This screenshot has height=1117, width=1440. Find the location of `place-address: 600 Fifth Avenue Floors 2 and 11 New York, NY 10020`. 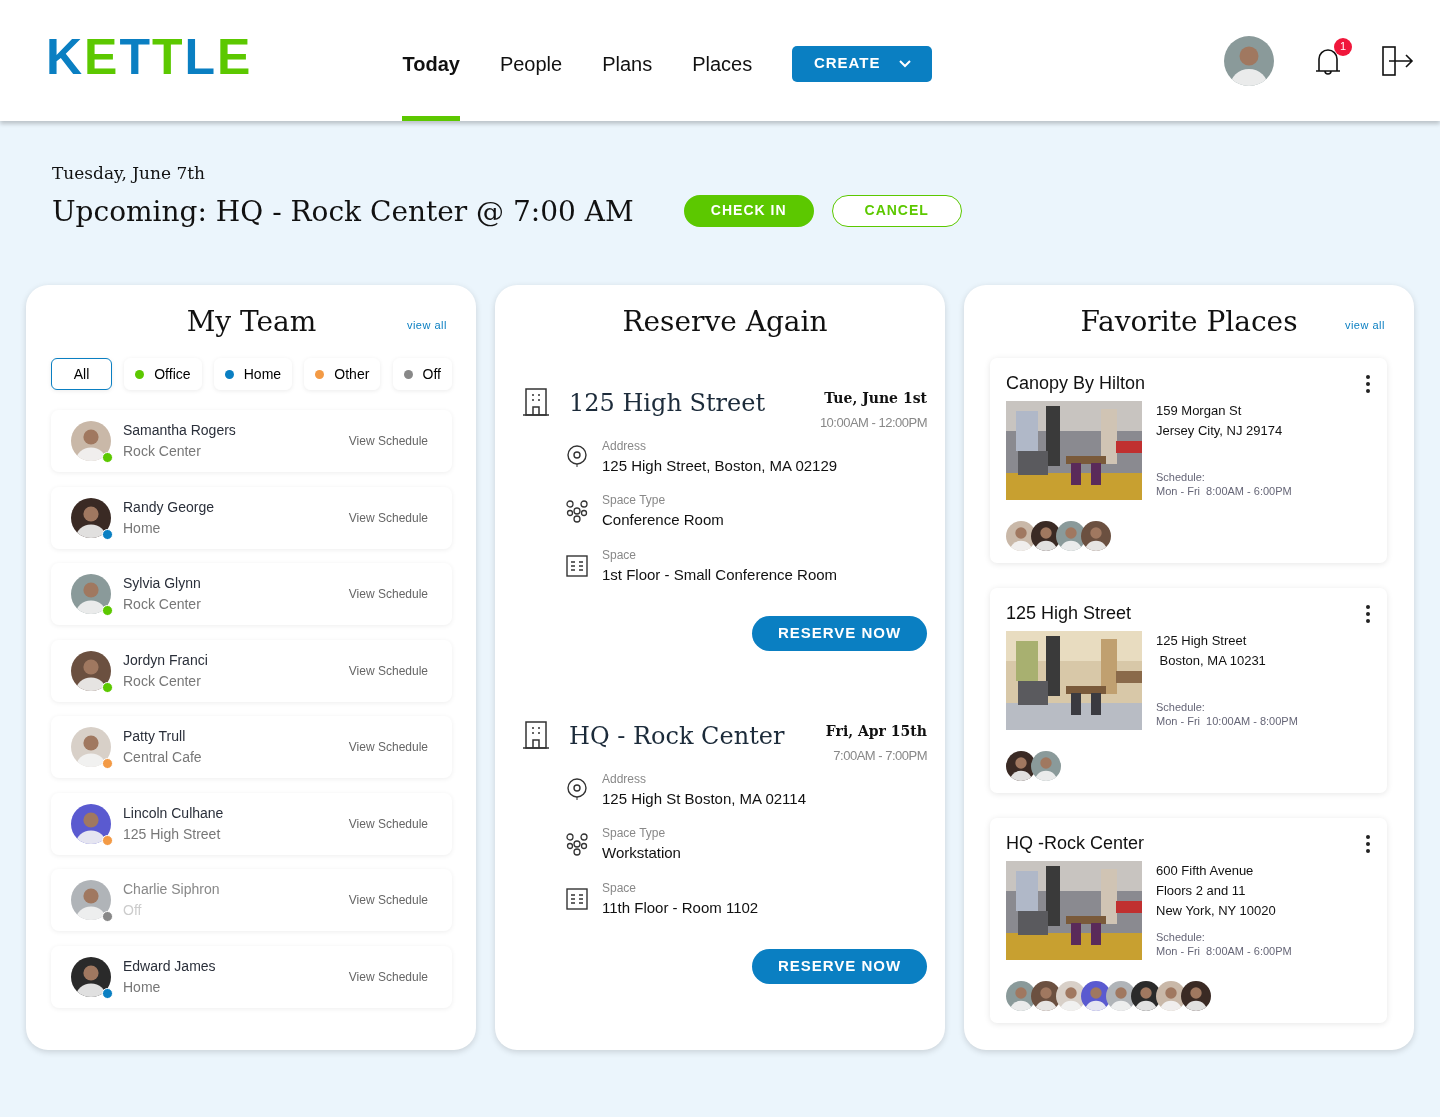

place-address: 600 Fifth Avenue Floors 2 and 11 New York, NY 10020 is located at coordinates (1216, 891).